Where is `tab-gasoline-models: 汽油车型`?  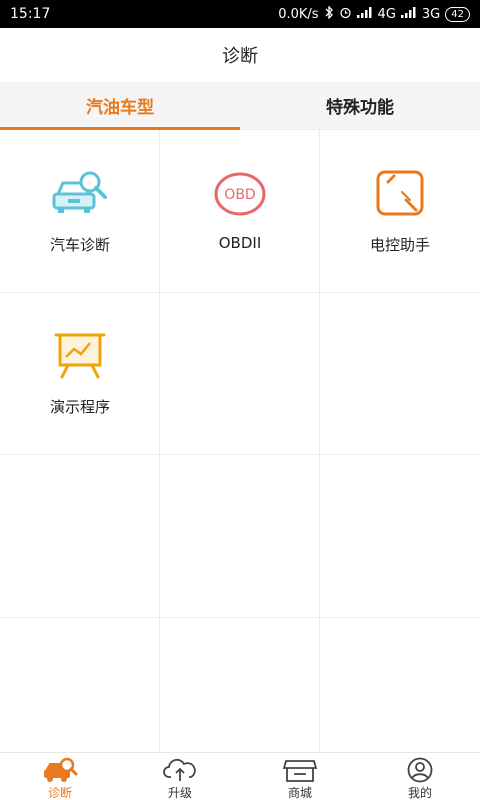
tab-gasoline-models: 汽油车型 is located at coordinates (120, 106).